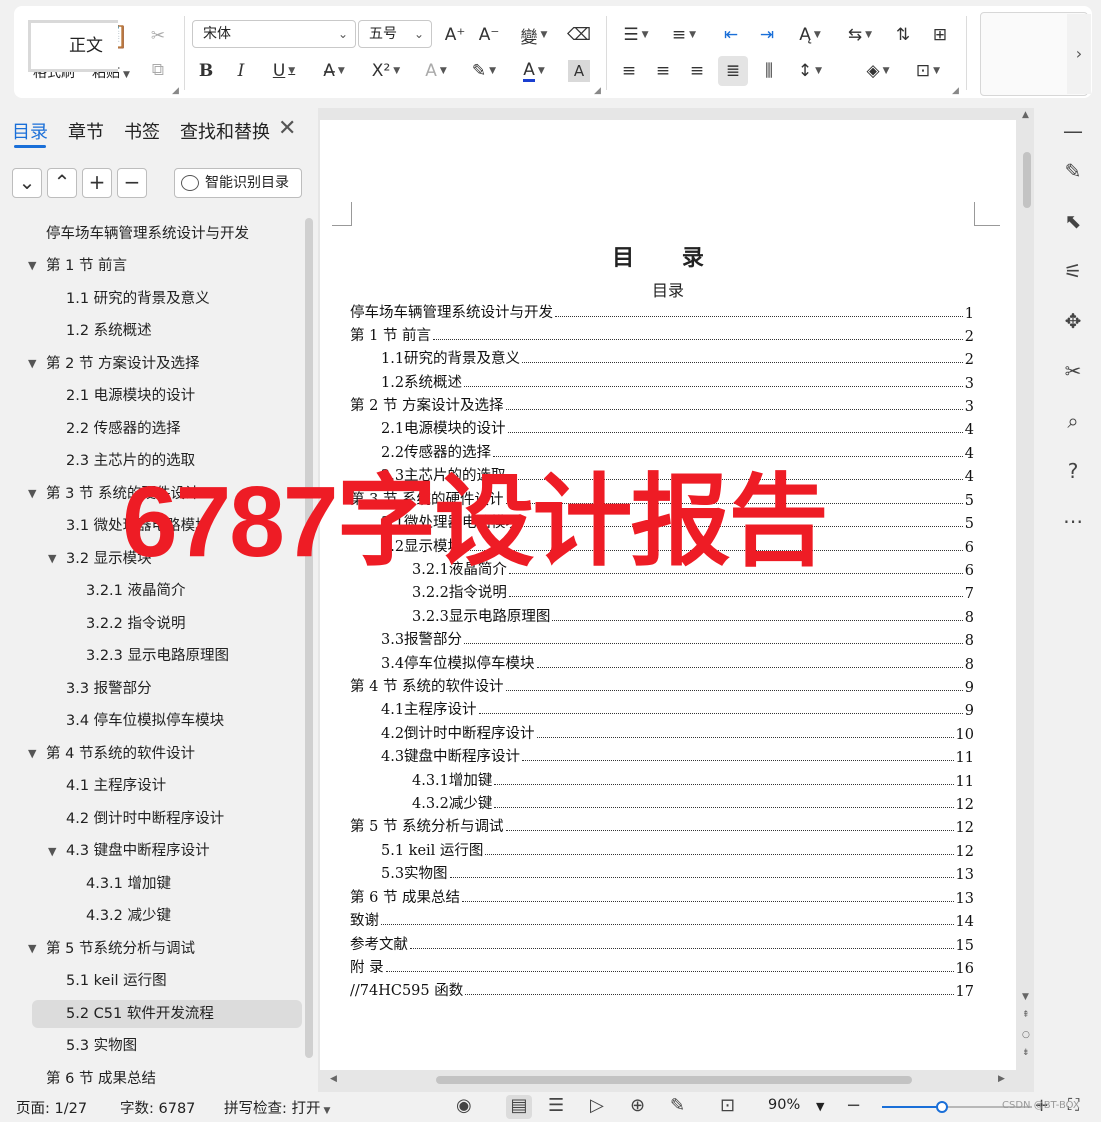 The width and height of the screenshot is (1101, 1122). I want to click on nav-toc-item: 3.2.2 指令说明, so click(136, 624).